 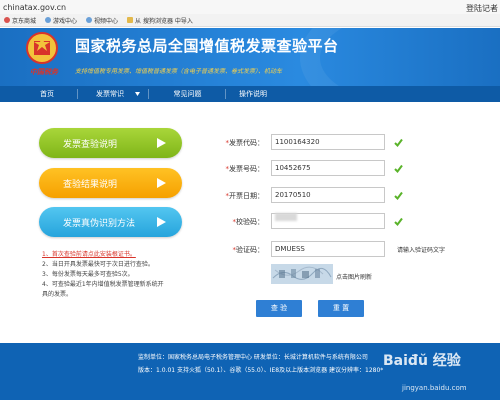 I want to click on top-right-link: 登陆记者, so click(x=482, y=8).